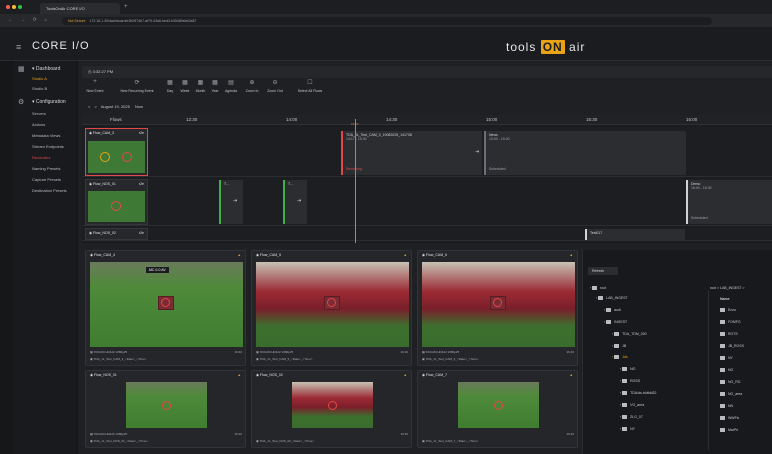 The width and height of the screenshot is (772, 454). I want to click on date-label: August 19, 2025, so click(115, 106).